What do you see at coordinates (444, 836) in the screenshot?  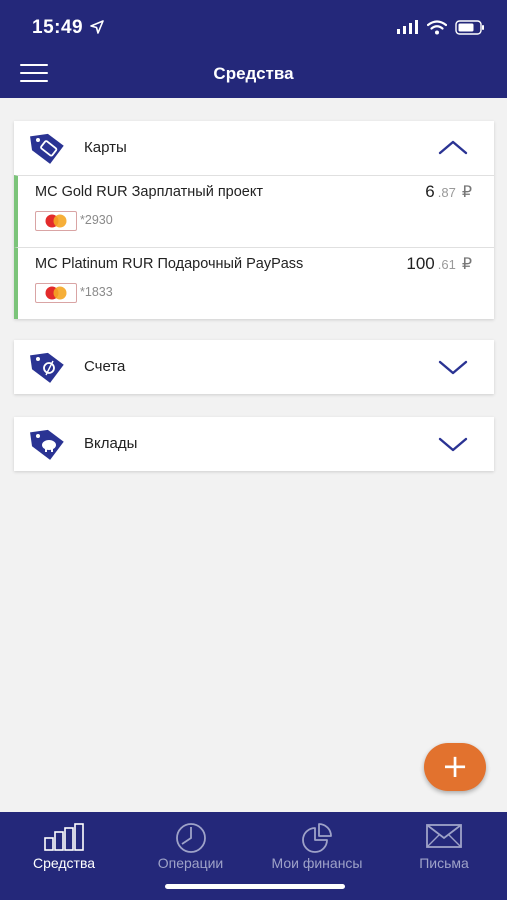 I see `envelope-icon` at bounding box center [444, 836].